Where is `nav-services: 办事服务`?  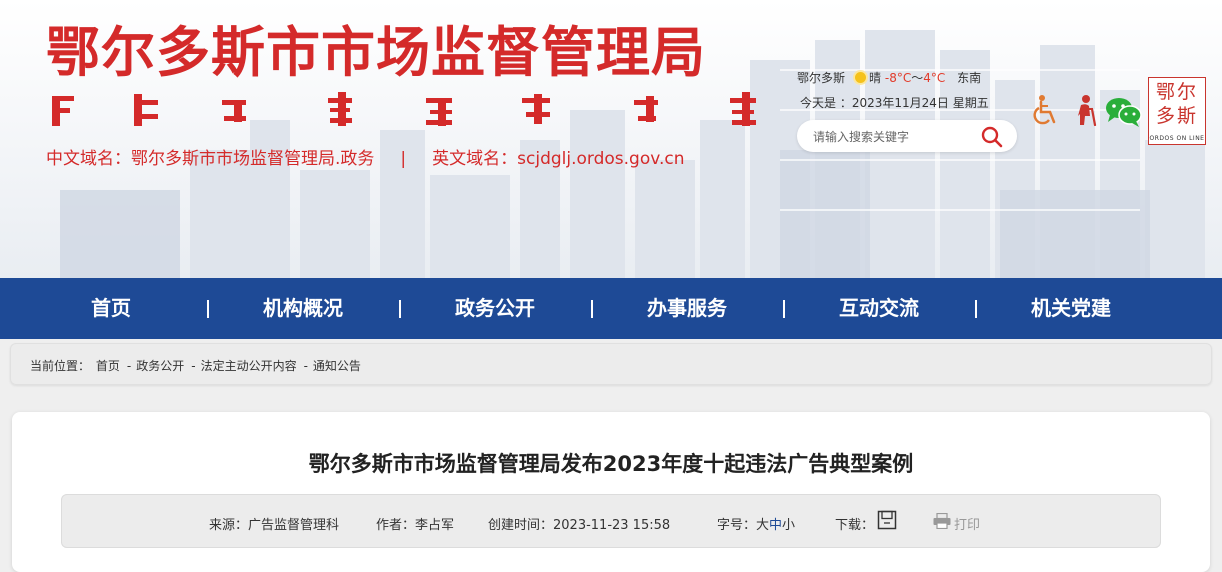 nav-services: 办事服务 is located at coordinates (687, 308).